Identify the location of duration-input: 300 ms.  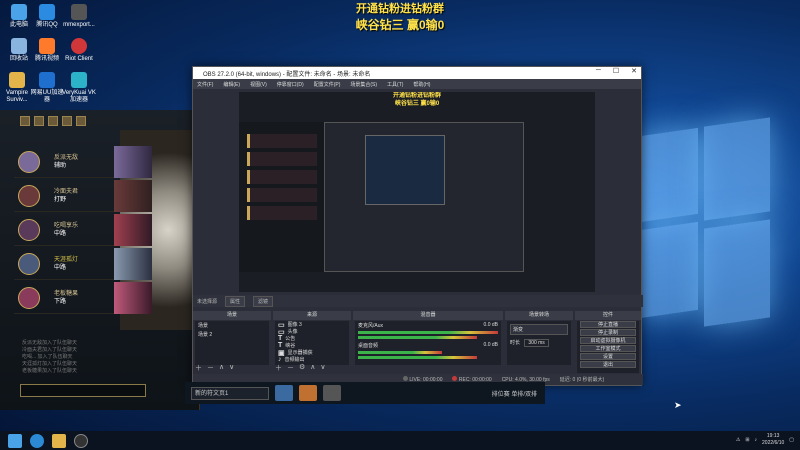
(536, 343).